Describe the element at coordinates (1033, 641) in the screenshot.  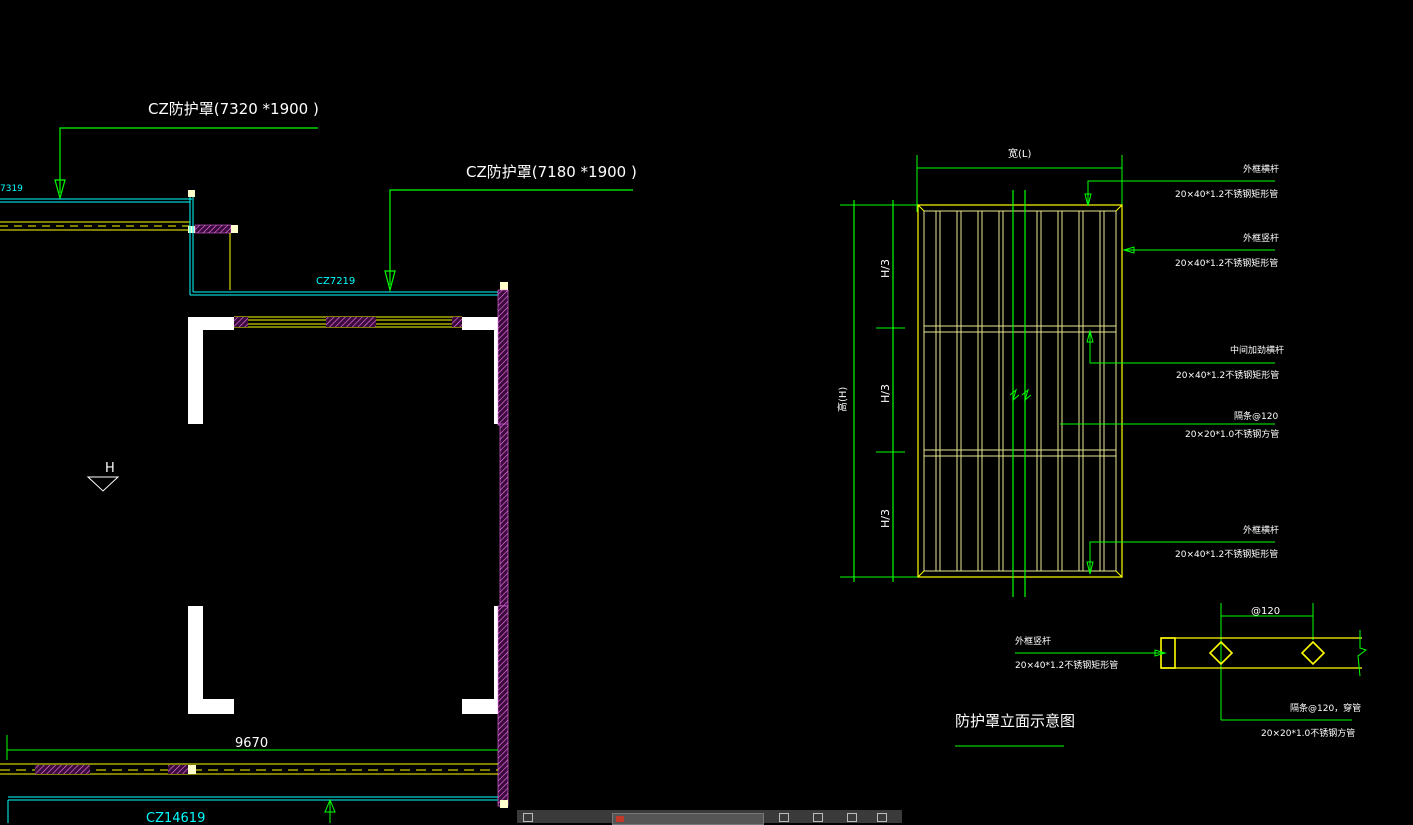
I see `section-left-name: 外框竖杆` at that location.